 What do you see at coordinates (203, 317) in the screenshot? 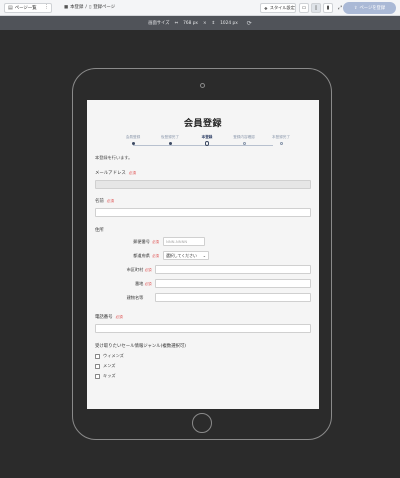
I see `phone-label: 電話番号 必須` at bounding box center [203, 317].